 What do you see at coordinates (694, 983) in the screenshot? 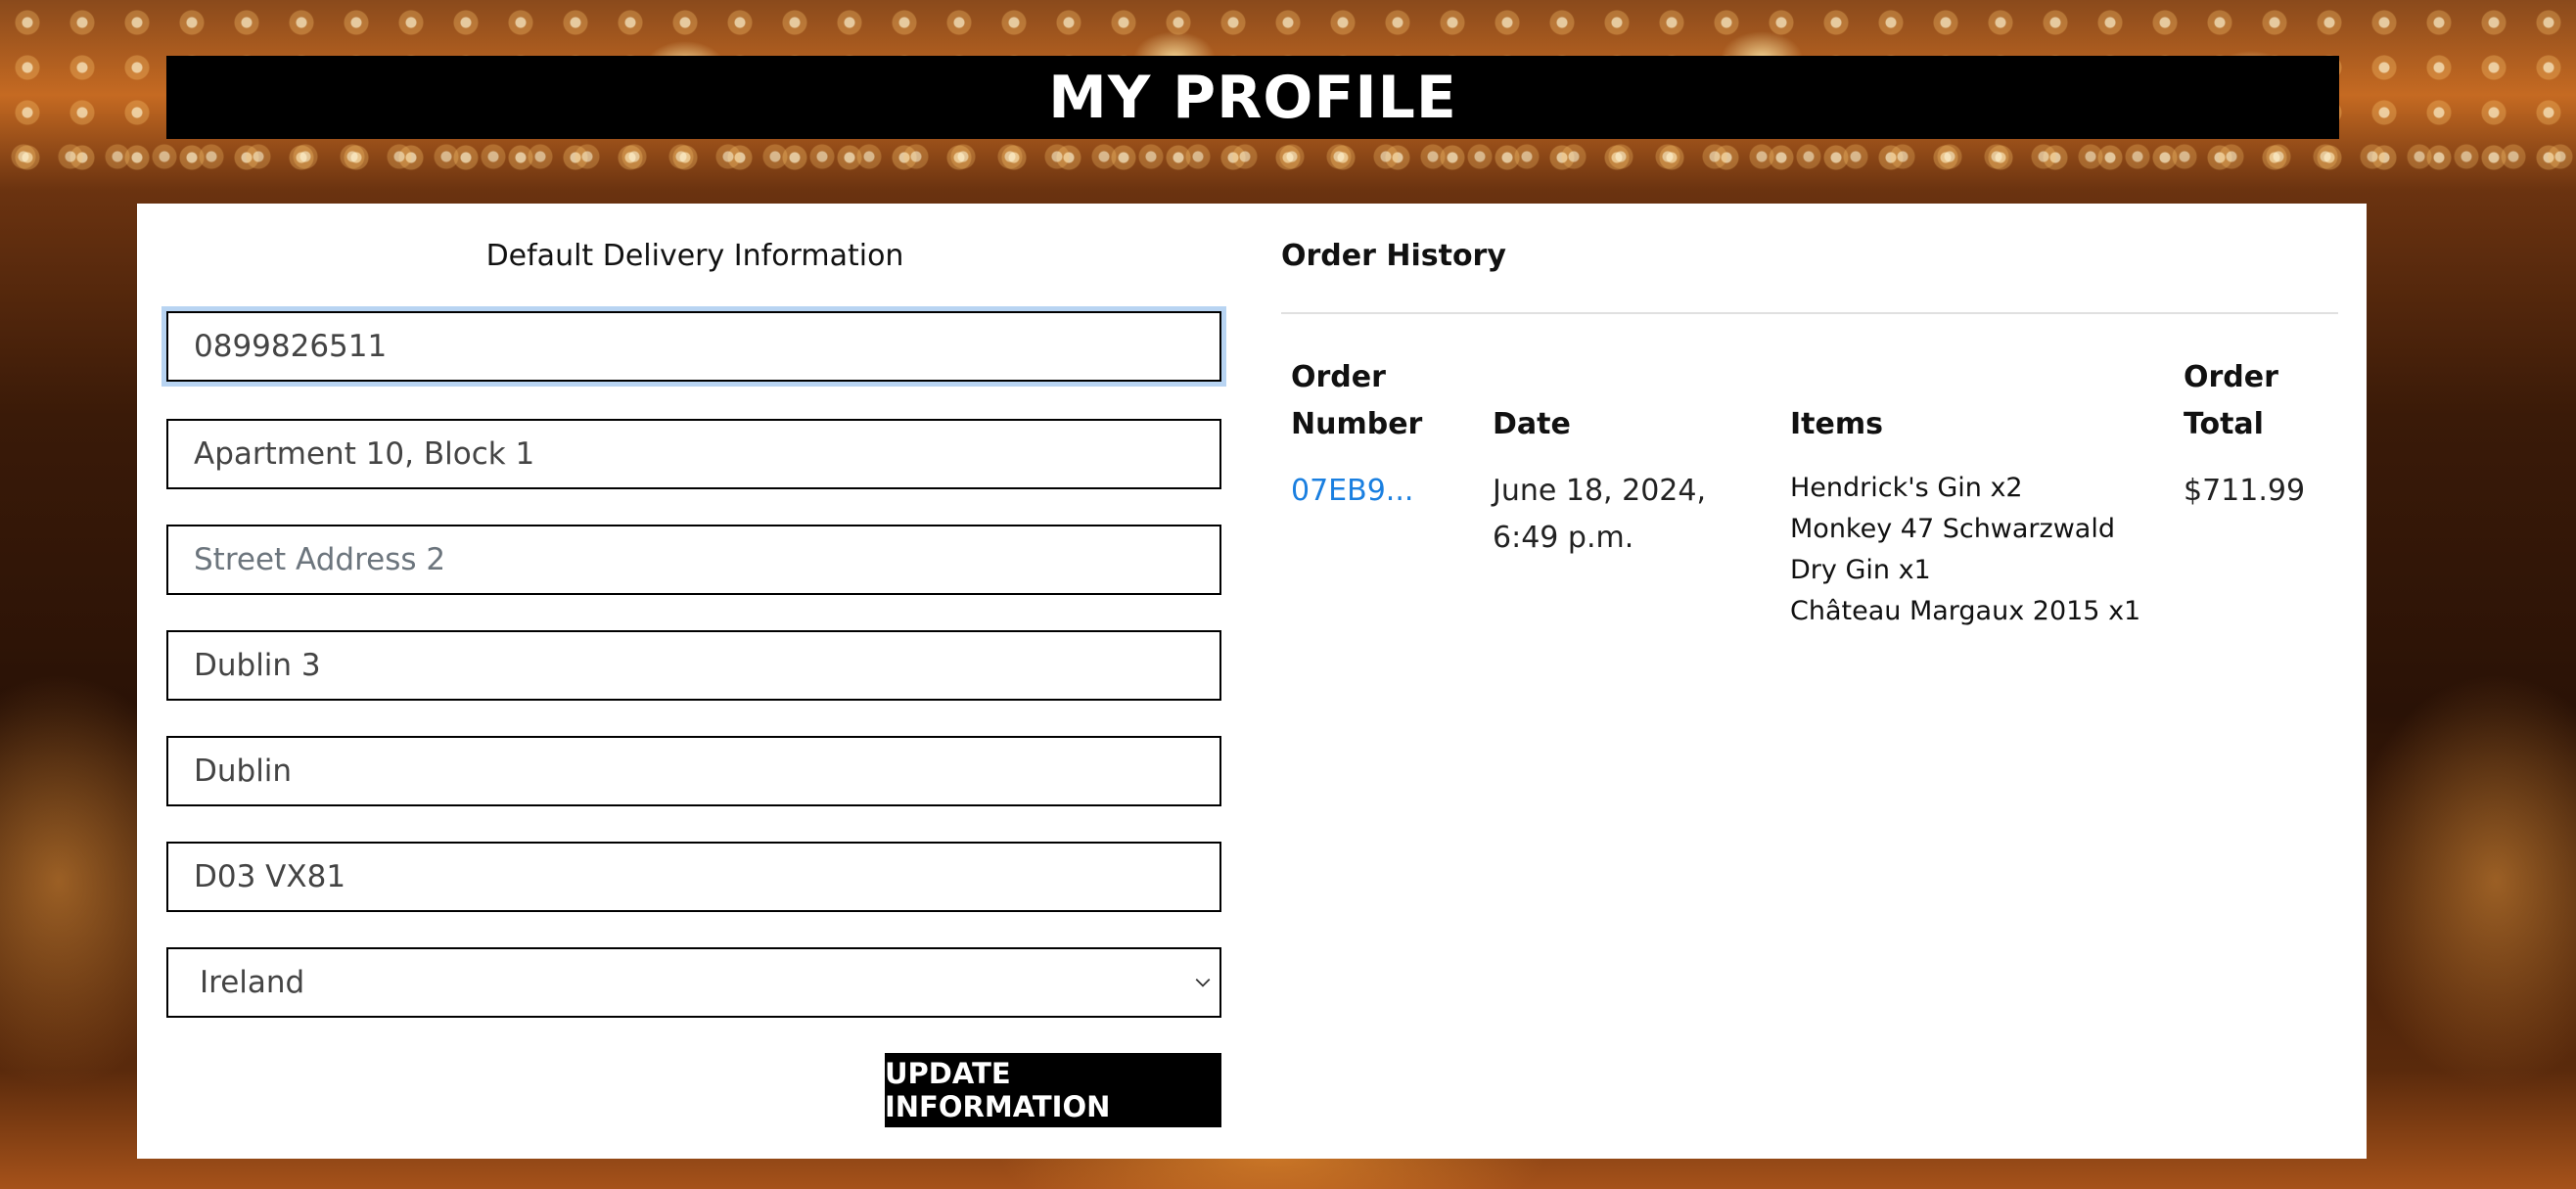
I see `country-select: Ireland` at bounding box center [694, 983].